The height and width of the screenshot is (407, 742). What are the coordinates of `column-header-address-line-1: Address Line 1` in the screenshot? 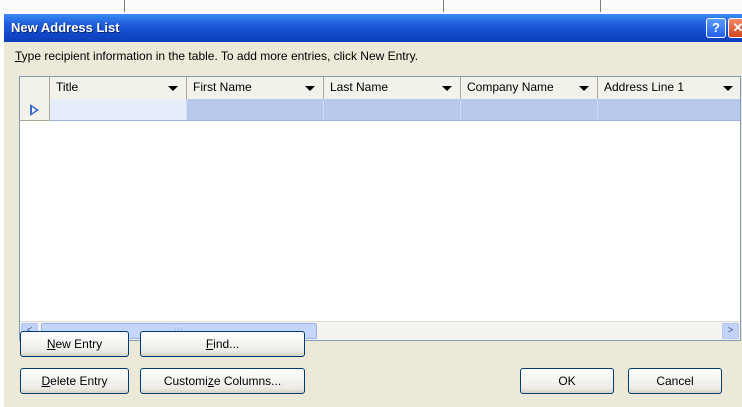 It's located at (669, 88).